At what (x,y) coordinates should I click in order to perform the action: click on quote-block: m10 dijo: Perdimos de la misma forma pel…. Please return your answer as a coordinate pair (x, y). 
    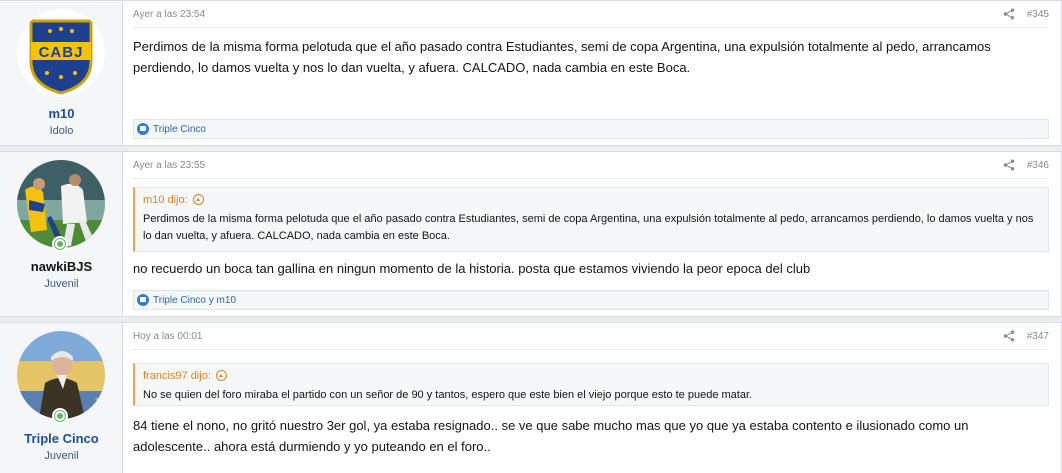
    Looking at the image, I should click on (591, 219).